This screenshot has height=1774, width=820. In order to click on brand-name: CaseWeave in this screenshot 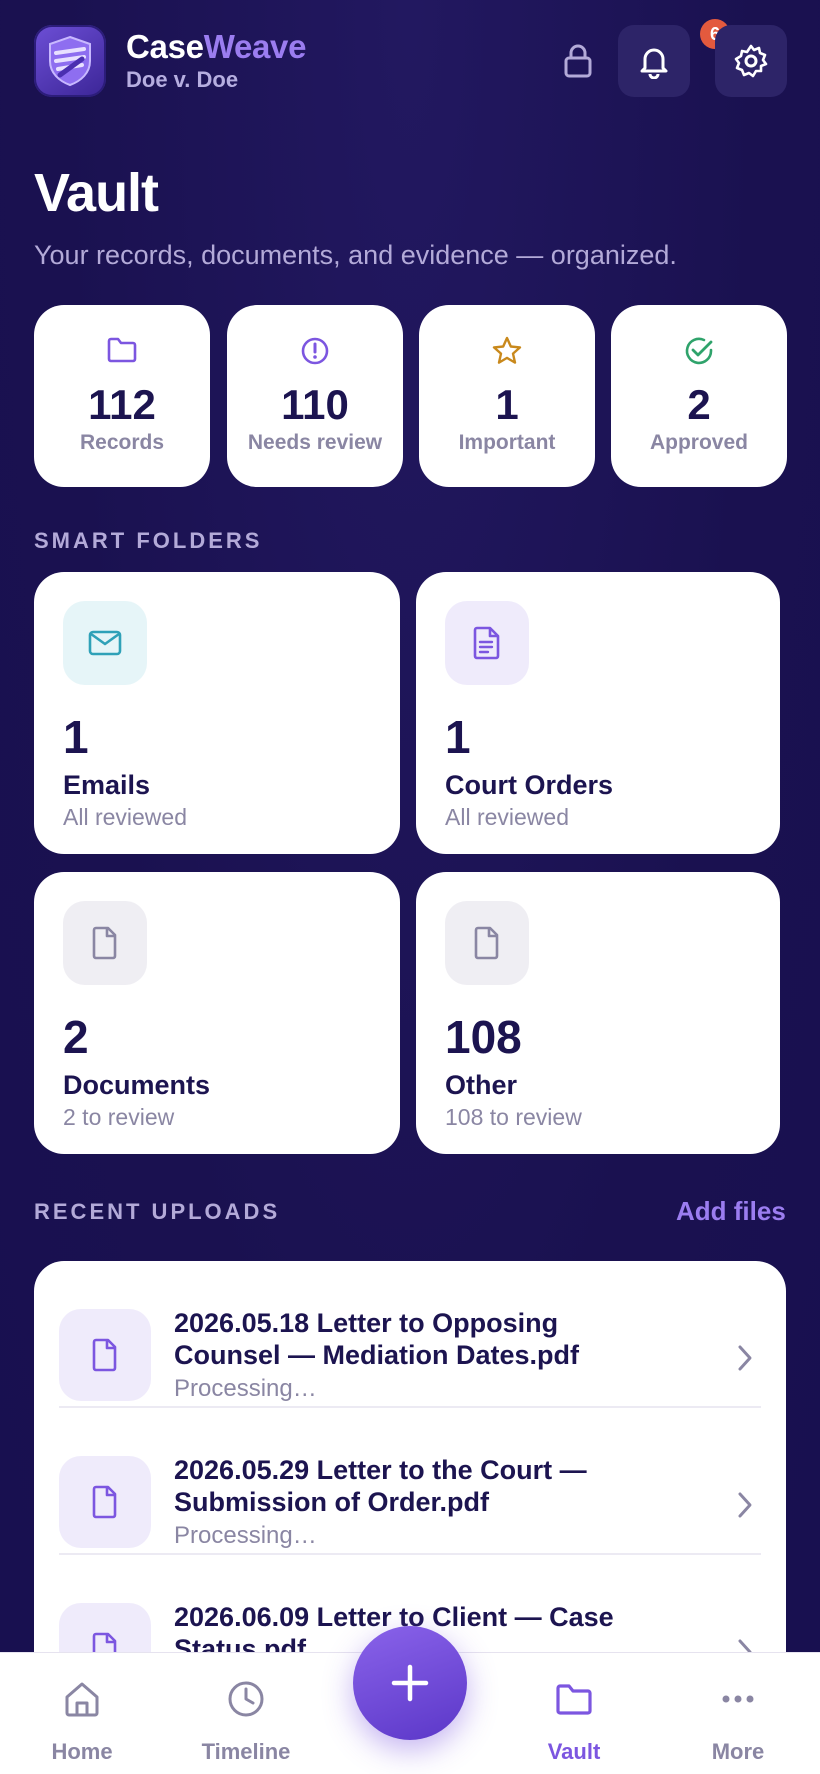, I will do `click(216, 47)`.